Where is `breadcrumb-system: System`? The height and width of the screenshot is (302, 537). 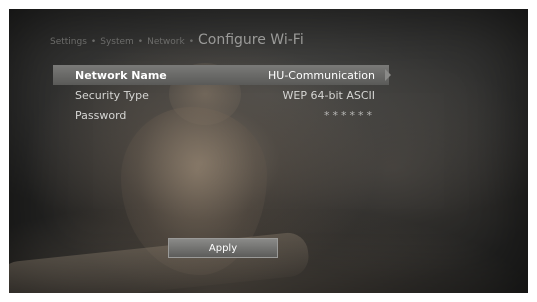 breadcrumb-system: System is located at coordinates (117, 42).